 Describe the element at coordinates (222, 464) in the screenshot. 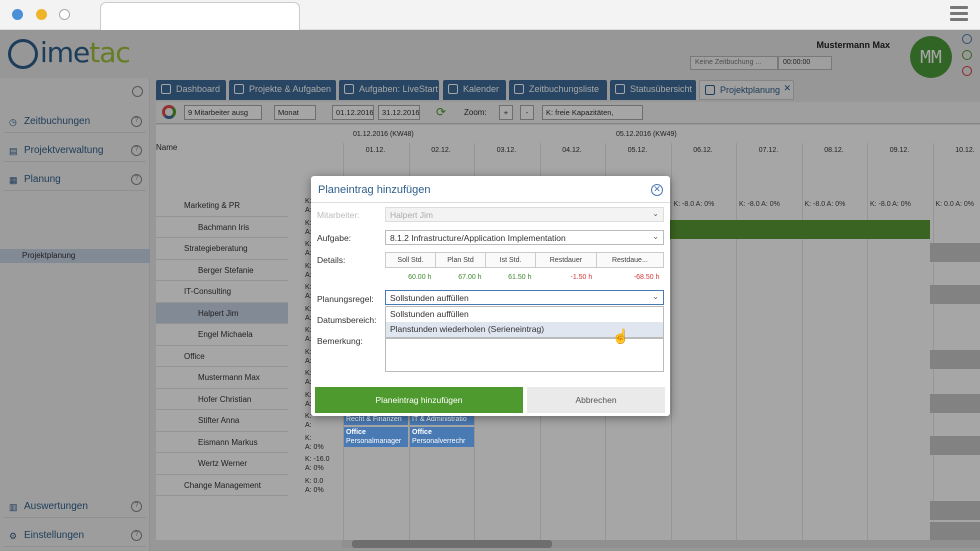

I see `employee-row: Wertz Werner` at that location.